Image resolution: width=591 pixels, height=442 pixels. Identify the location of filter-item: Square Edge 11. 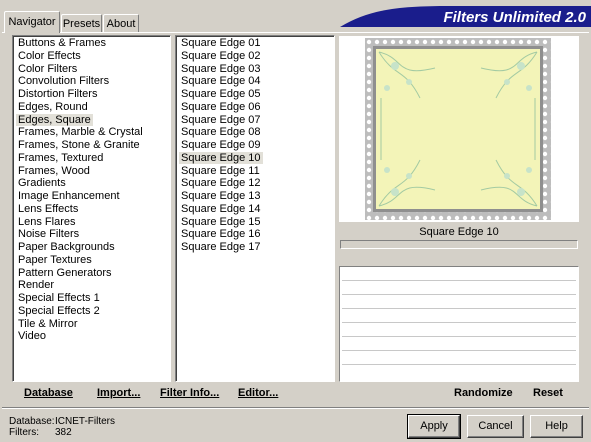
(255, 171).